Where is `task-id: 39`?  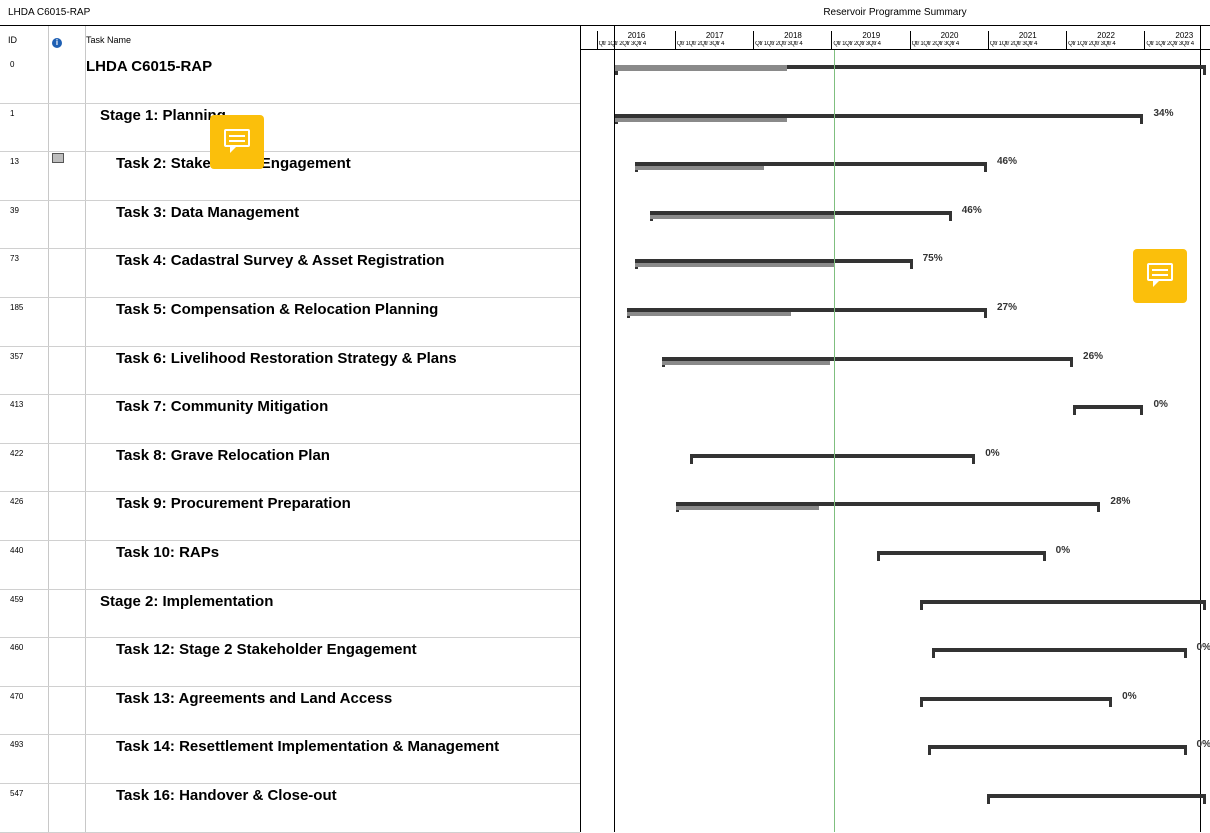 task-id: 39 is located at coordinates (14, 210).